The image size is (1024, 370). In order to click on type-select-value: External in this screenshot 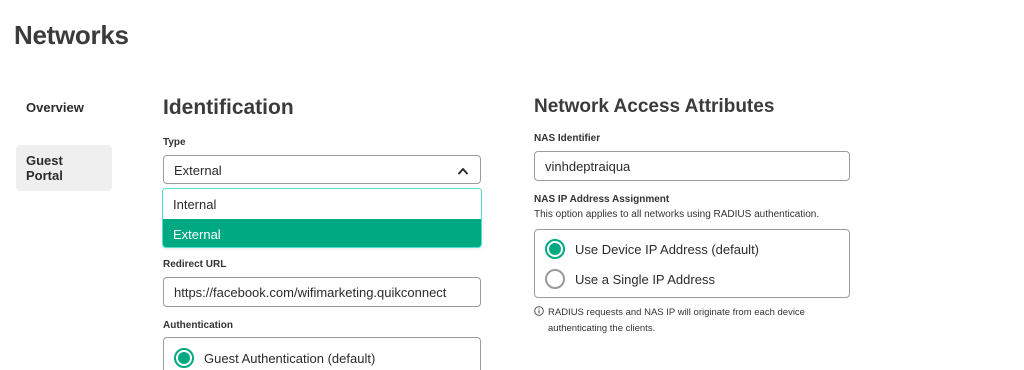, I will do `click(198, 170)`.